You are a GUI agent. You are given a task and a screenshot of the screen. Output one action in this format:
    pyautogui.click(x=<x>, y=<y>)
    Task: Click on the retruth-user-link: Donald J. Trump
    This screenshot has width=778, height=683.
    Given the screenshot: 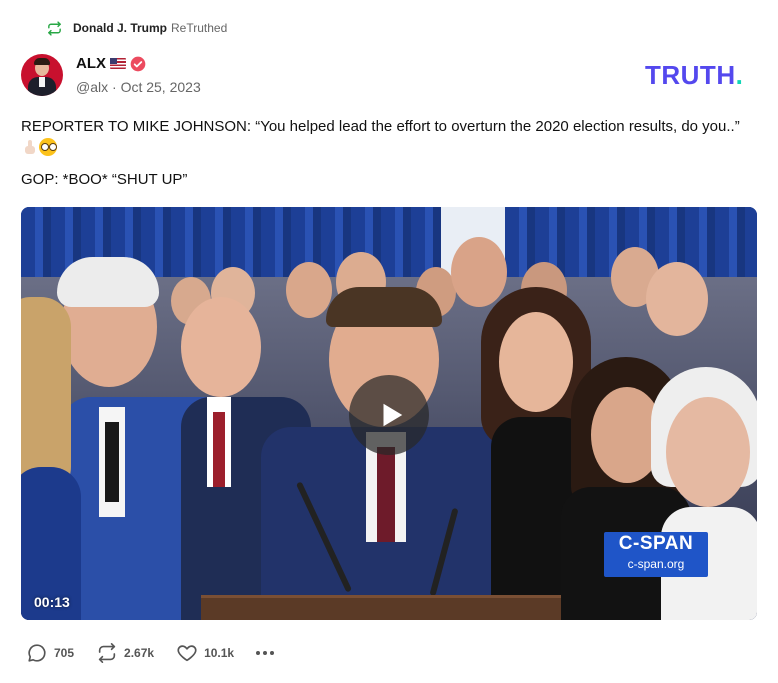 What is the action you would take?
    pyautogui.click(x=120, y=28)
    